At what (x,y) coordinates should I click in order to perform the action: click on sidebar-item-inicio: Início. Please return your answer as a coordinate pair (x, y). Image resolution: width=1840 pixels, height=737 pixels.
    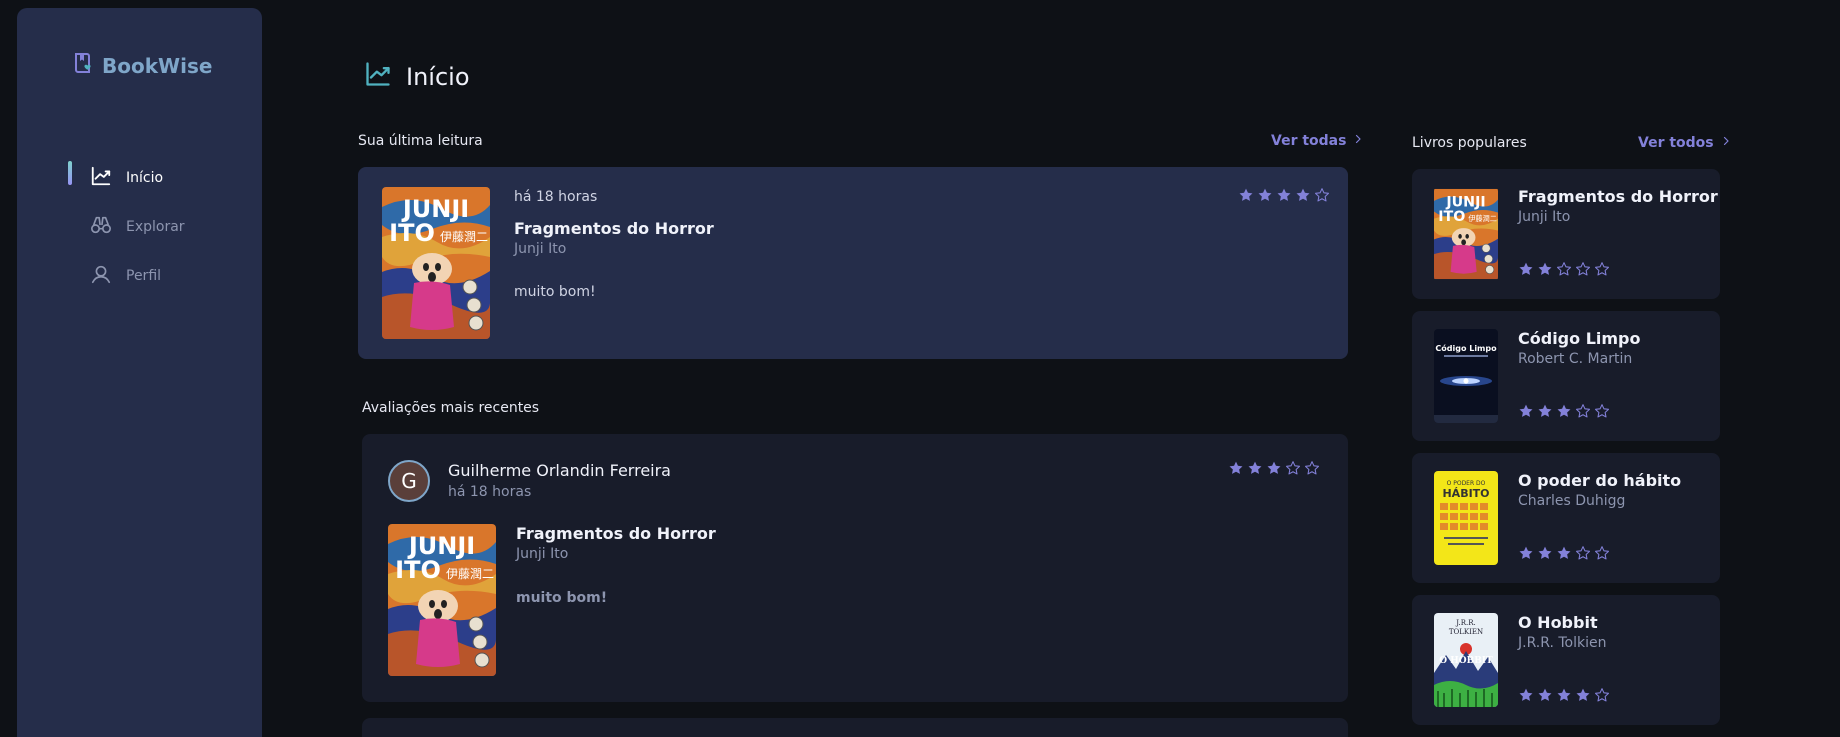
    Looking at the image, I should click on (126, 177).